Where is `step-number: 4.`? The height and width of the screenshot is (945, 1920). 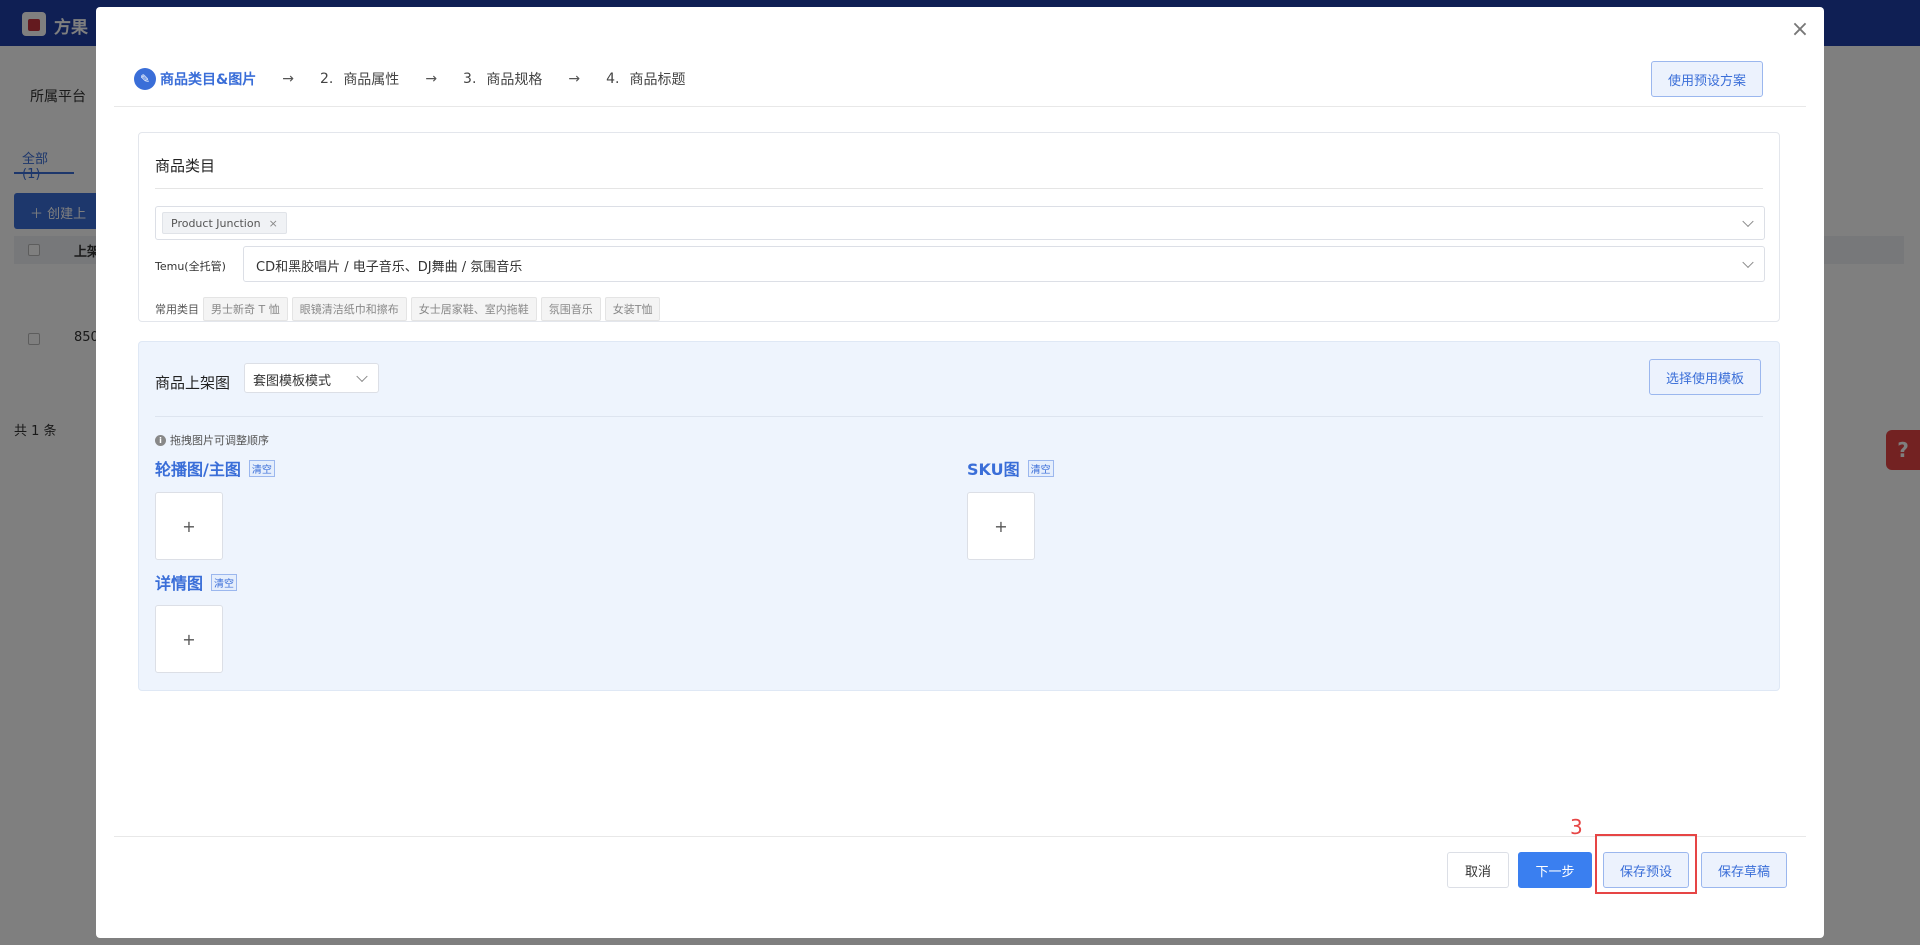
step-number: 4. is located at coordinates (613, 79).